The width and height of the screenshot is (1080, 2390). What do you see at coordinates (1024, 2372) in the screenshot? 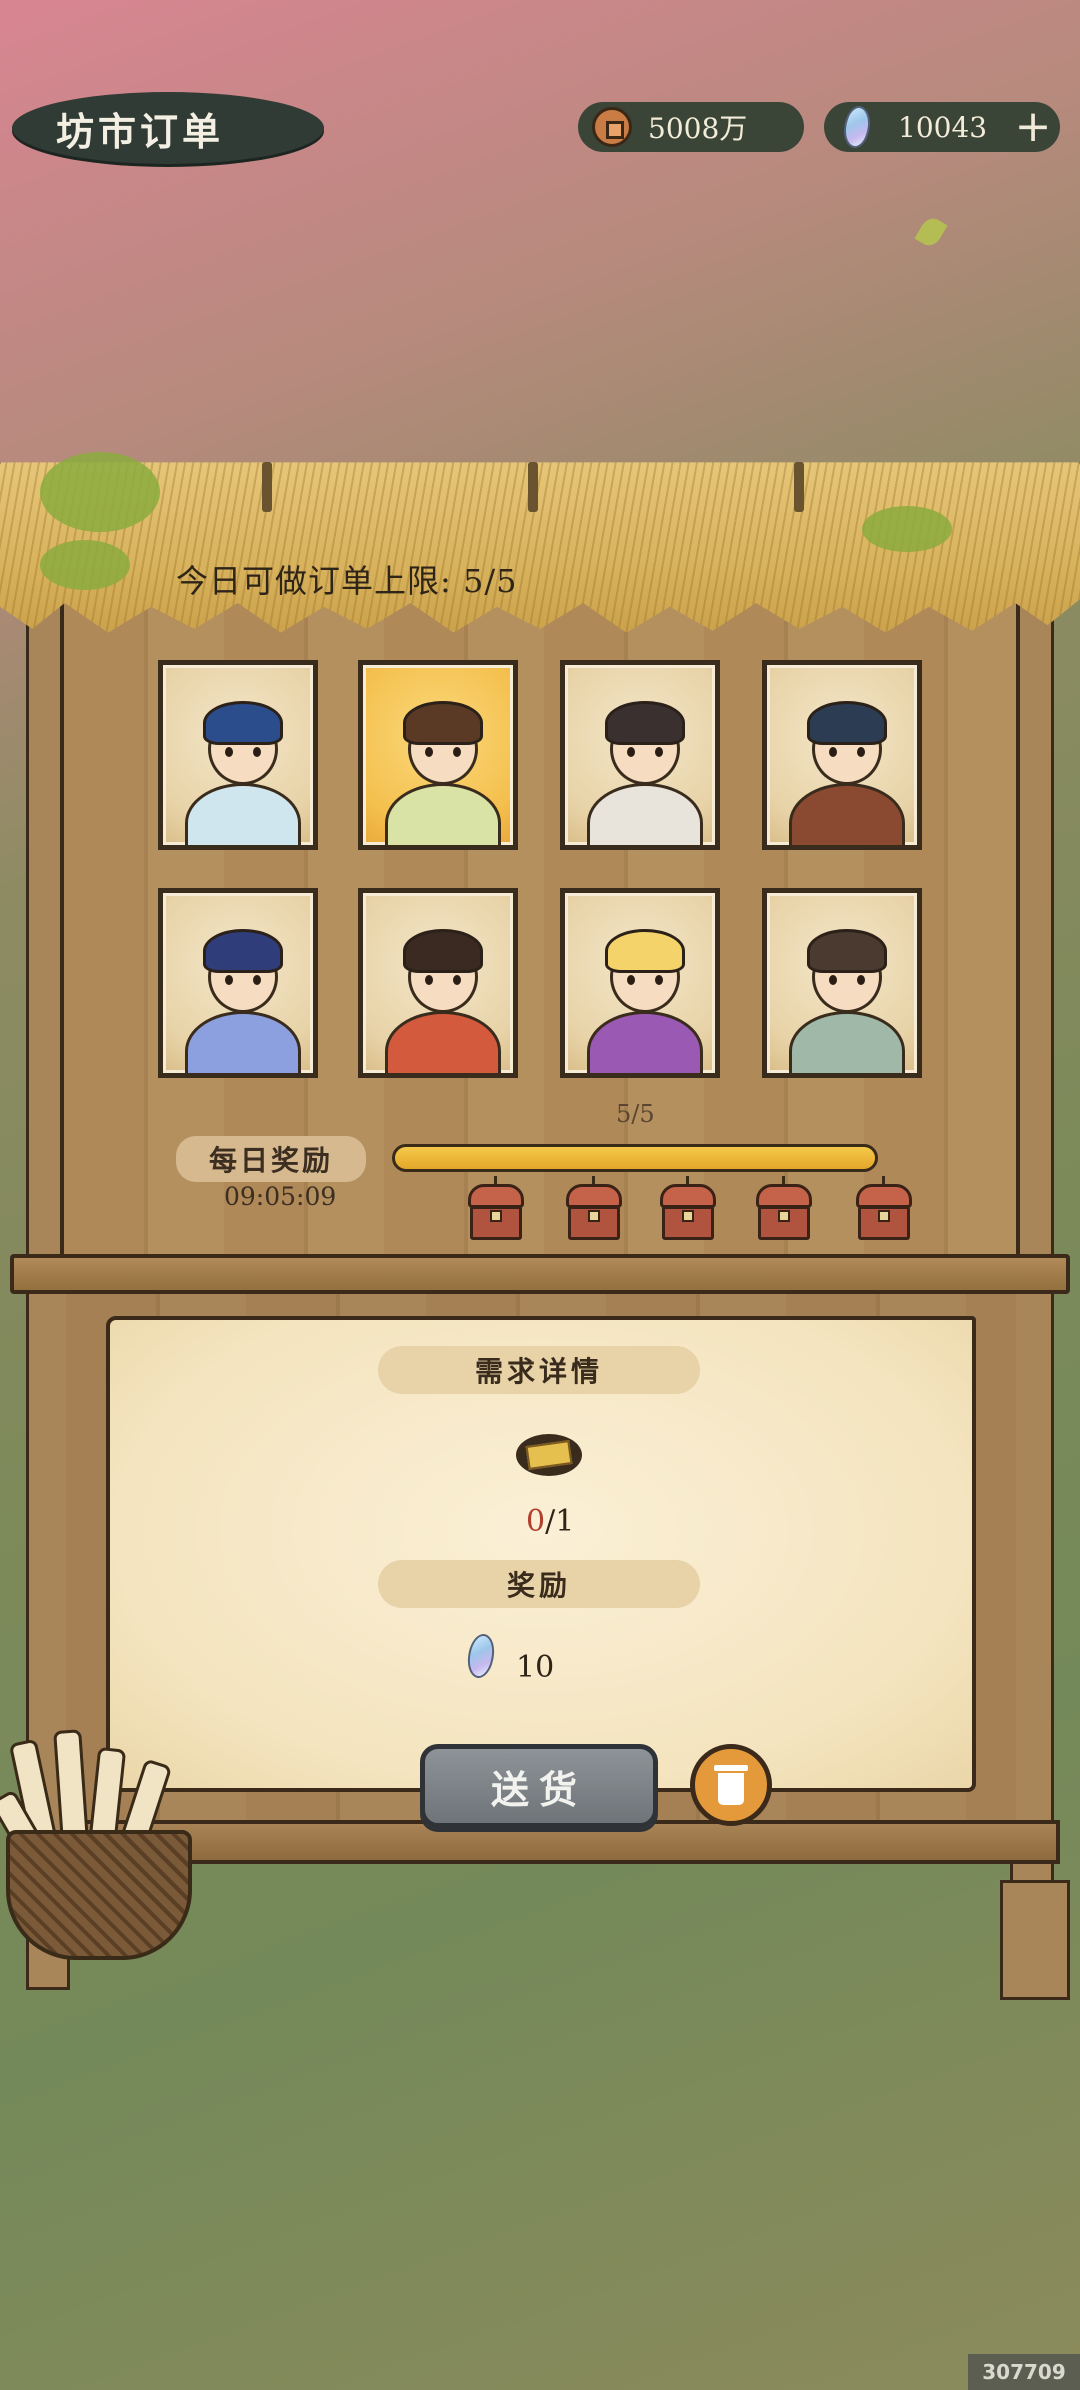
I see `watermark-id: 307709` at bounding box center [1024, 2372].